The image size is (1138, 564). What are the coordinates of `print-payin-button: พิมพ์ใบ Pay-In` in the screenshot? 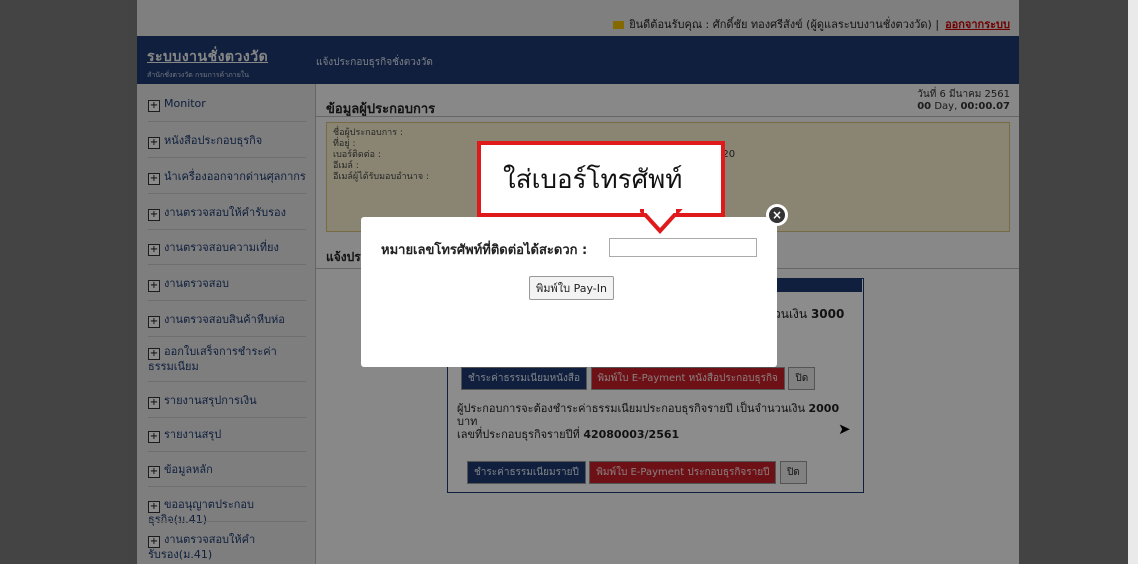 It's located at (571, 288).